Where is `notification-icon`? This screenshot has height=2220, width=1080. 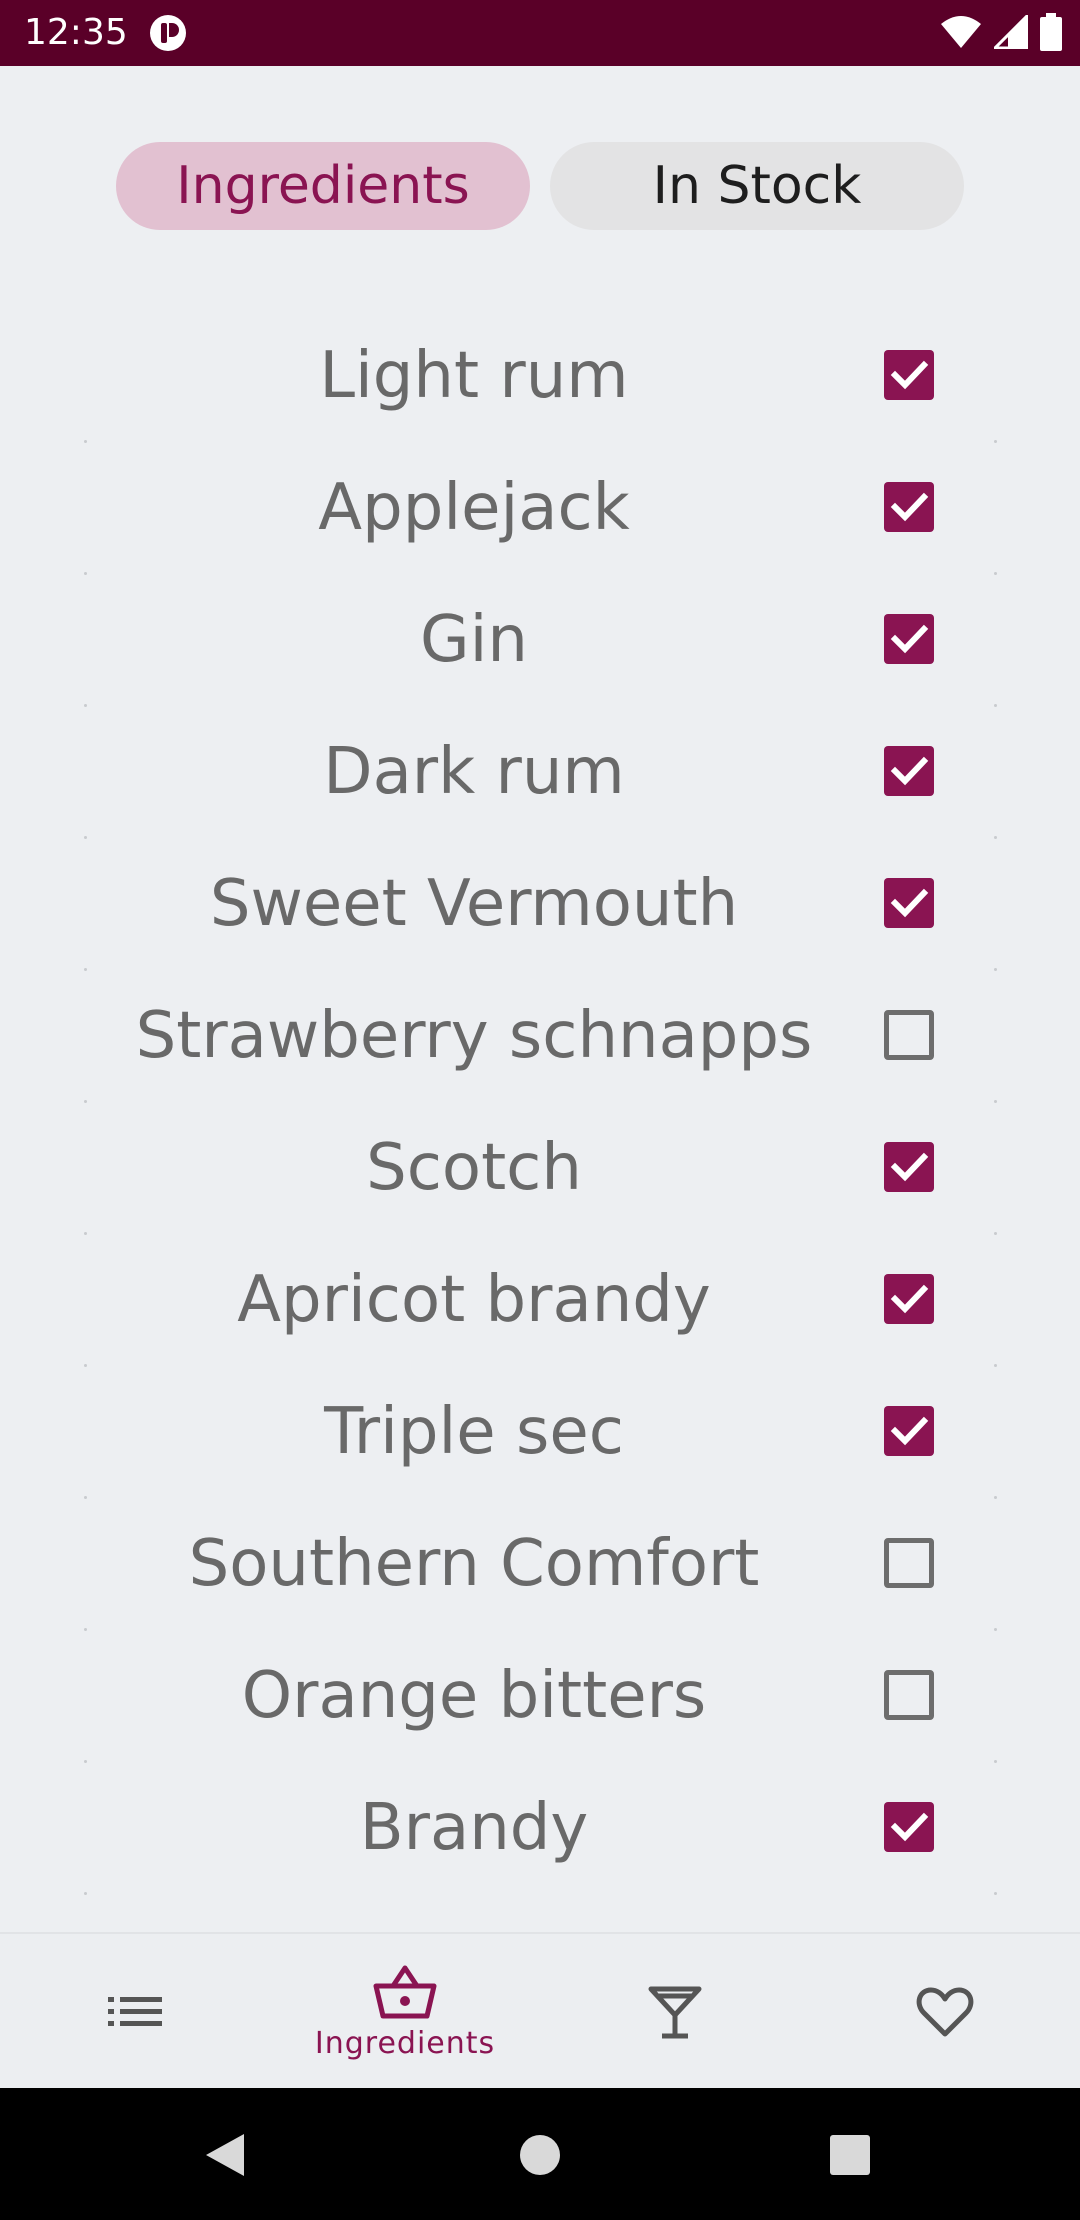 notification-icon is located at coordinates (168, 33).